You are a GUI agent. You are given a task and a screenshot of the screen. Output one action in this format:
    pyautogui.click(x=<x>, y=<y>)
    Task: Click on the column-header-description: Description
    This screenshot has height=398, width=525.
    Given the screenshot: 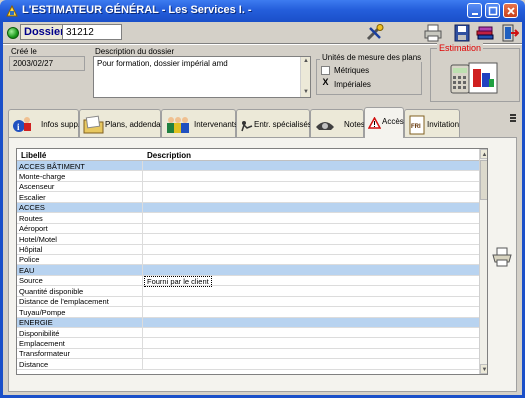 What is the action you would take?
    pyautogui.click(x=169, y=155)
    